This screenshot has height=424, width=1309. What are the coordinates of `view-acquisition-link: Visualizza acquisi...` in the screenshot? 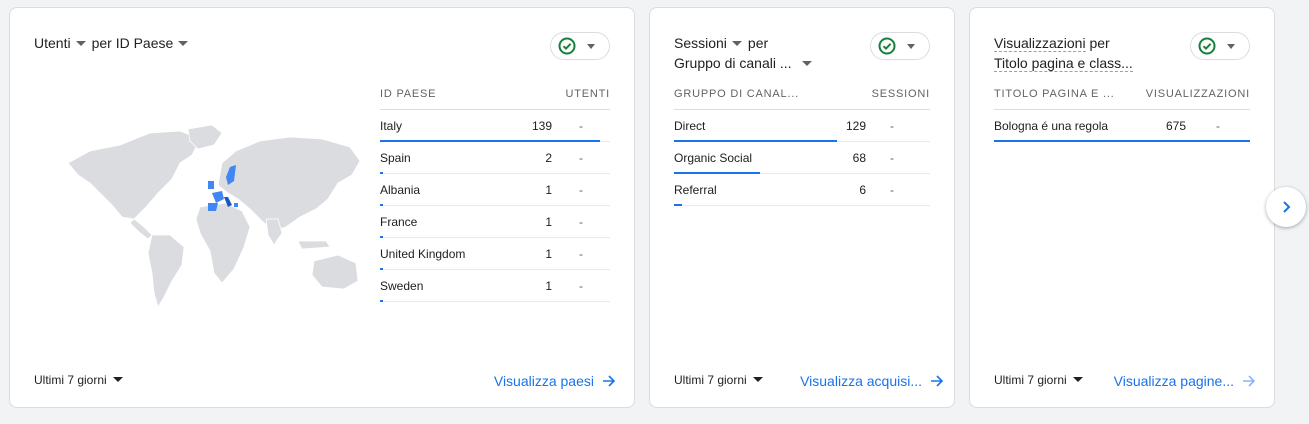 It's located at (872, 381).